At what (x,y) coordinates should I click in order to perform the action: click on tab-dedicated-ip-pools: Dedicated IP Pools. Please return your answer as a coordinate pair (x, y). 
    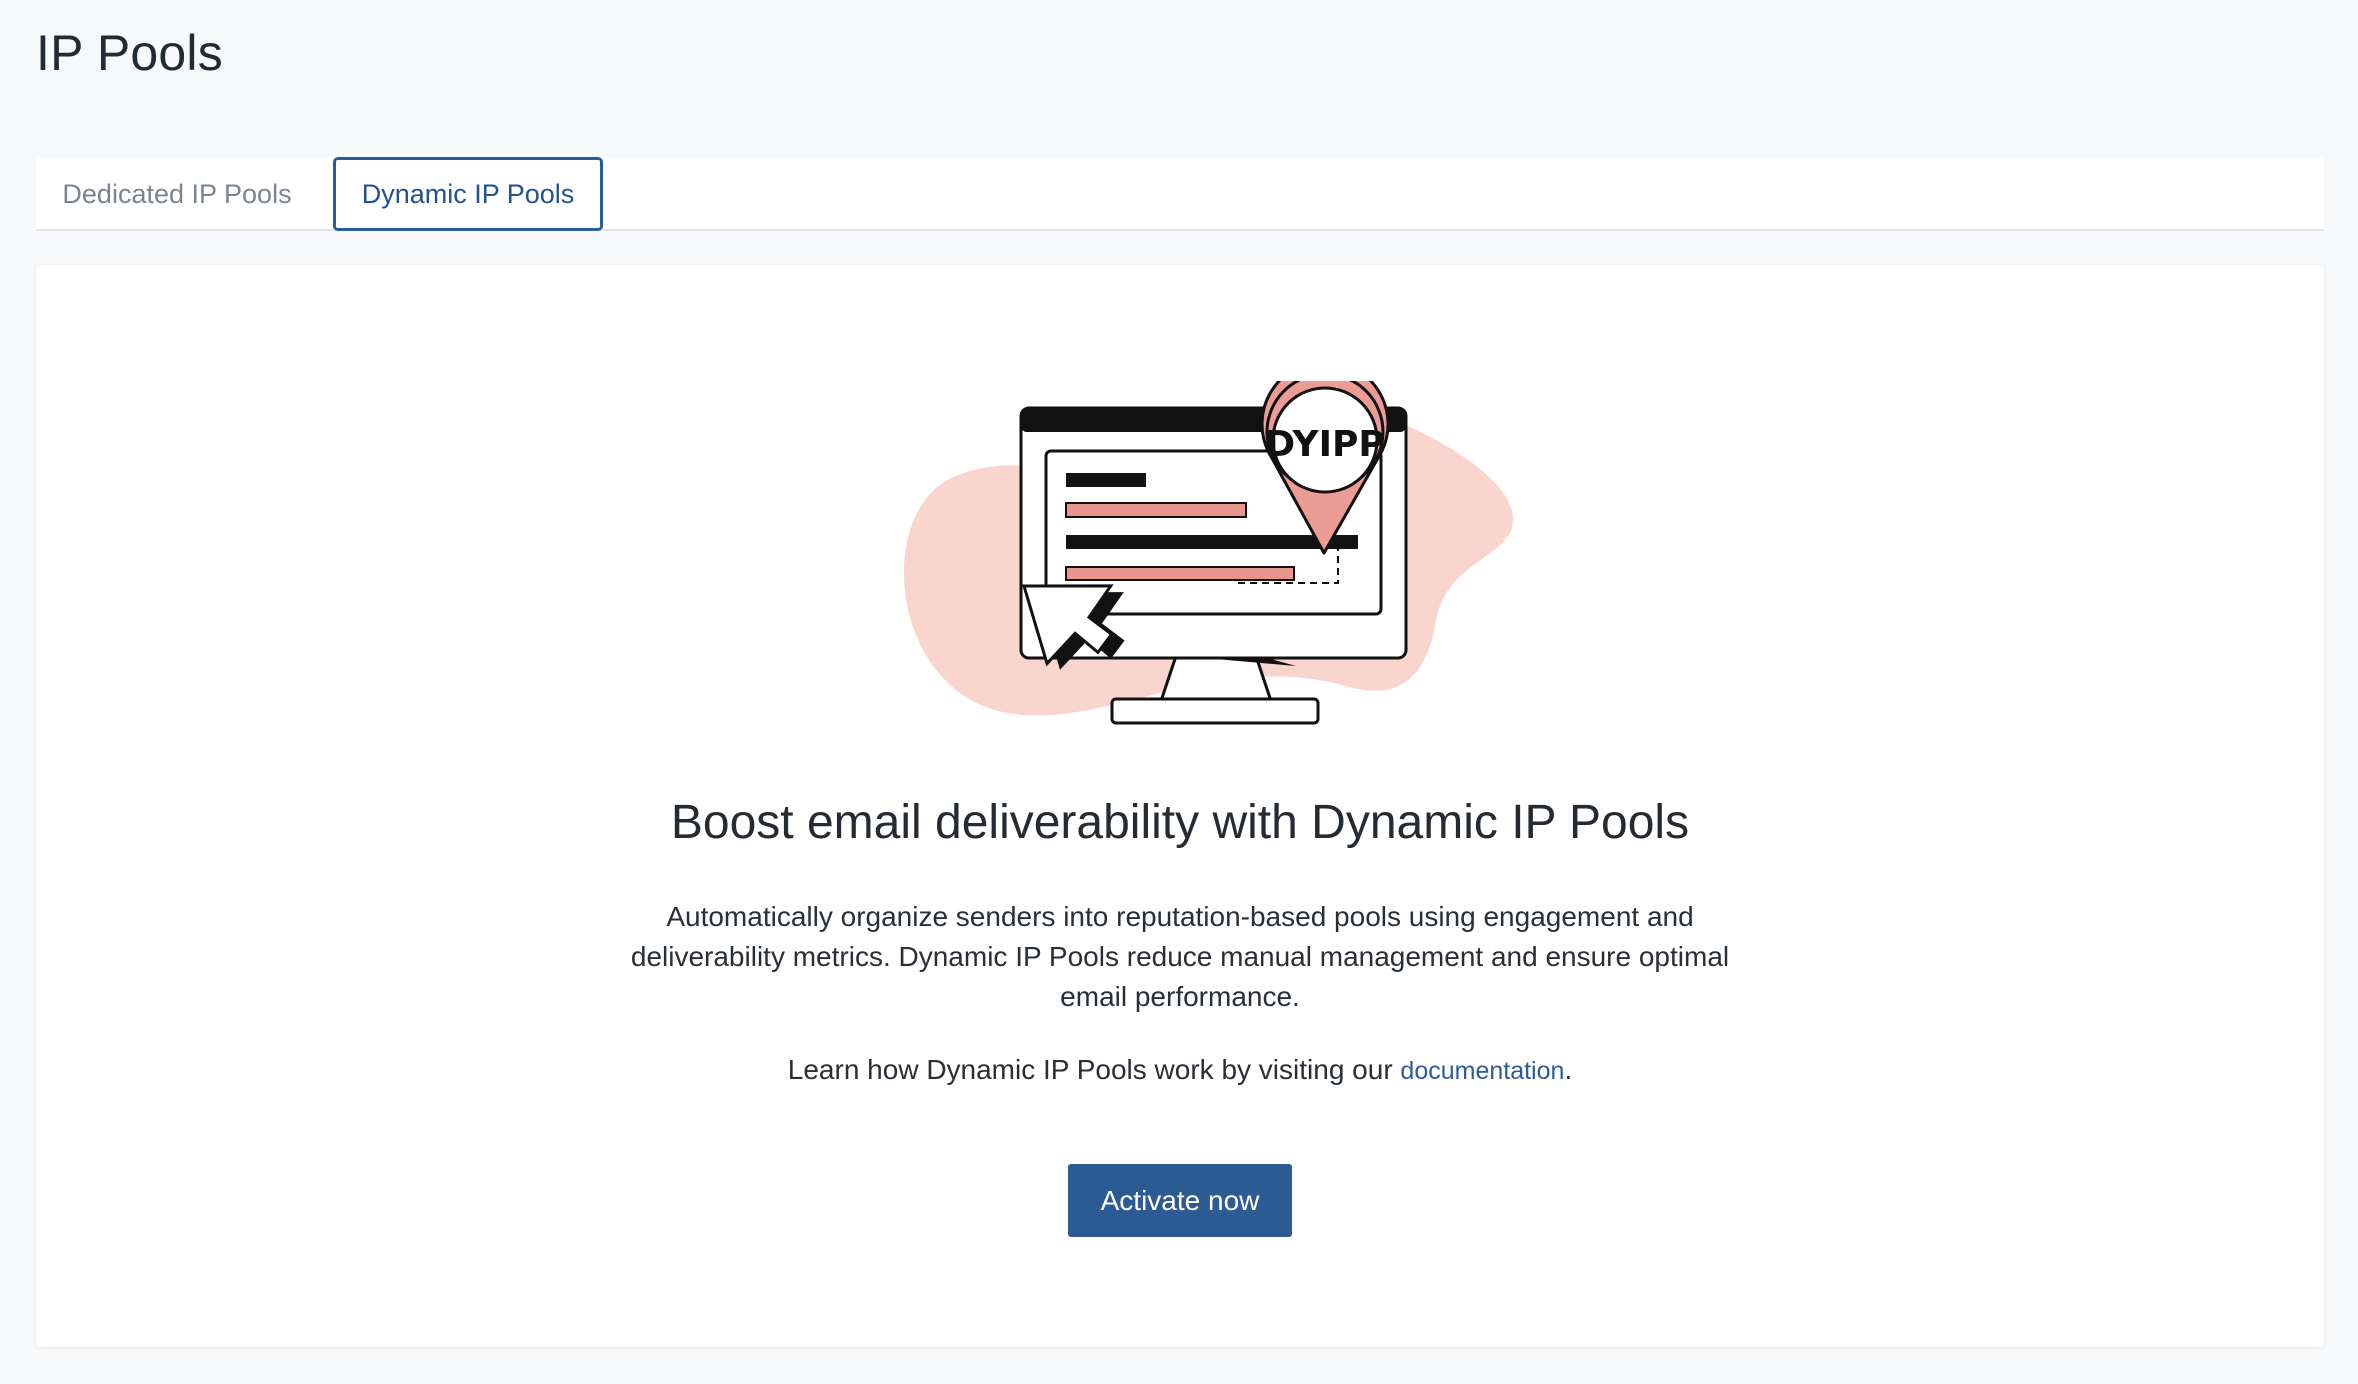
    Looking at the image, I should click on (177, 194).